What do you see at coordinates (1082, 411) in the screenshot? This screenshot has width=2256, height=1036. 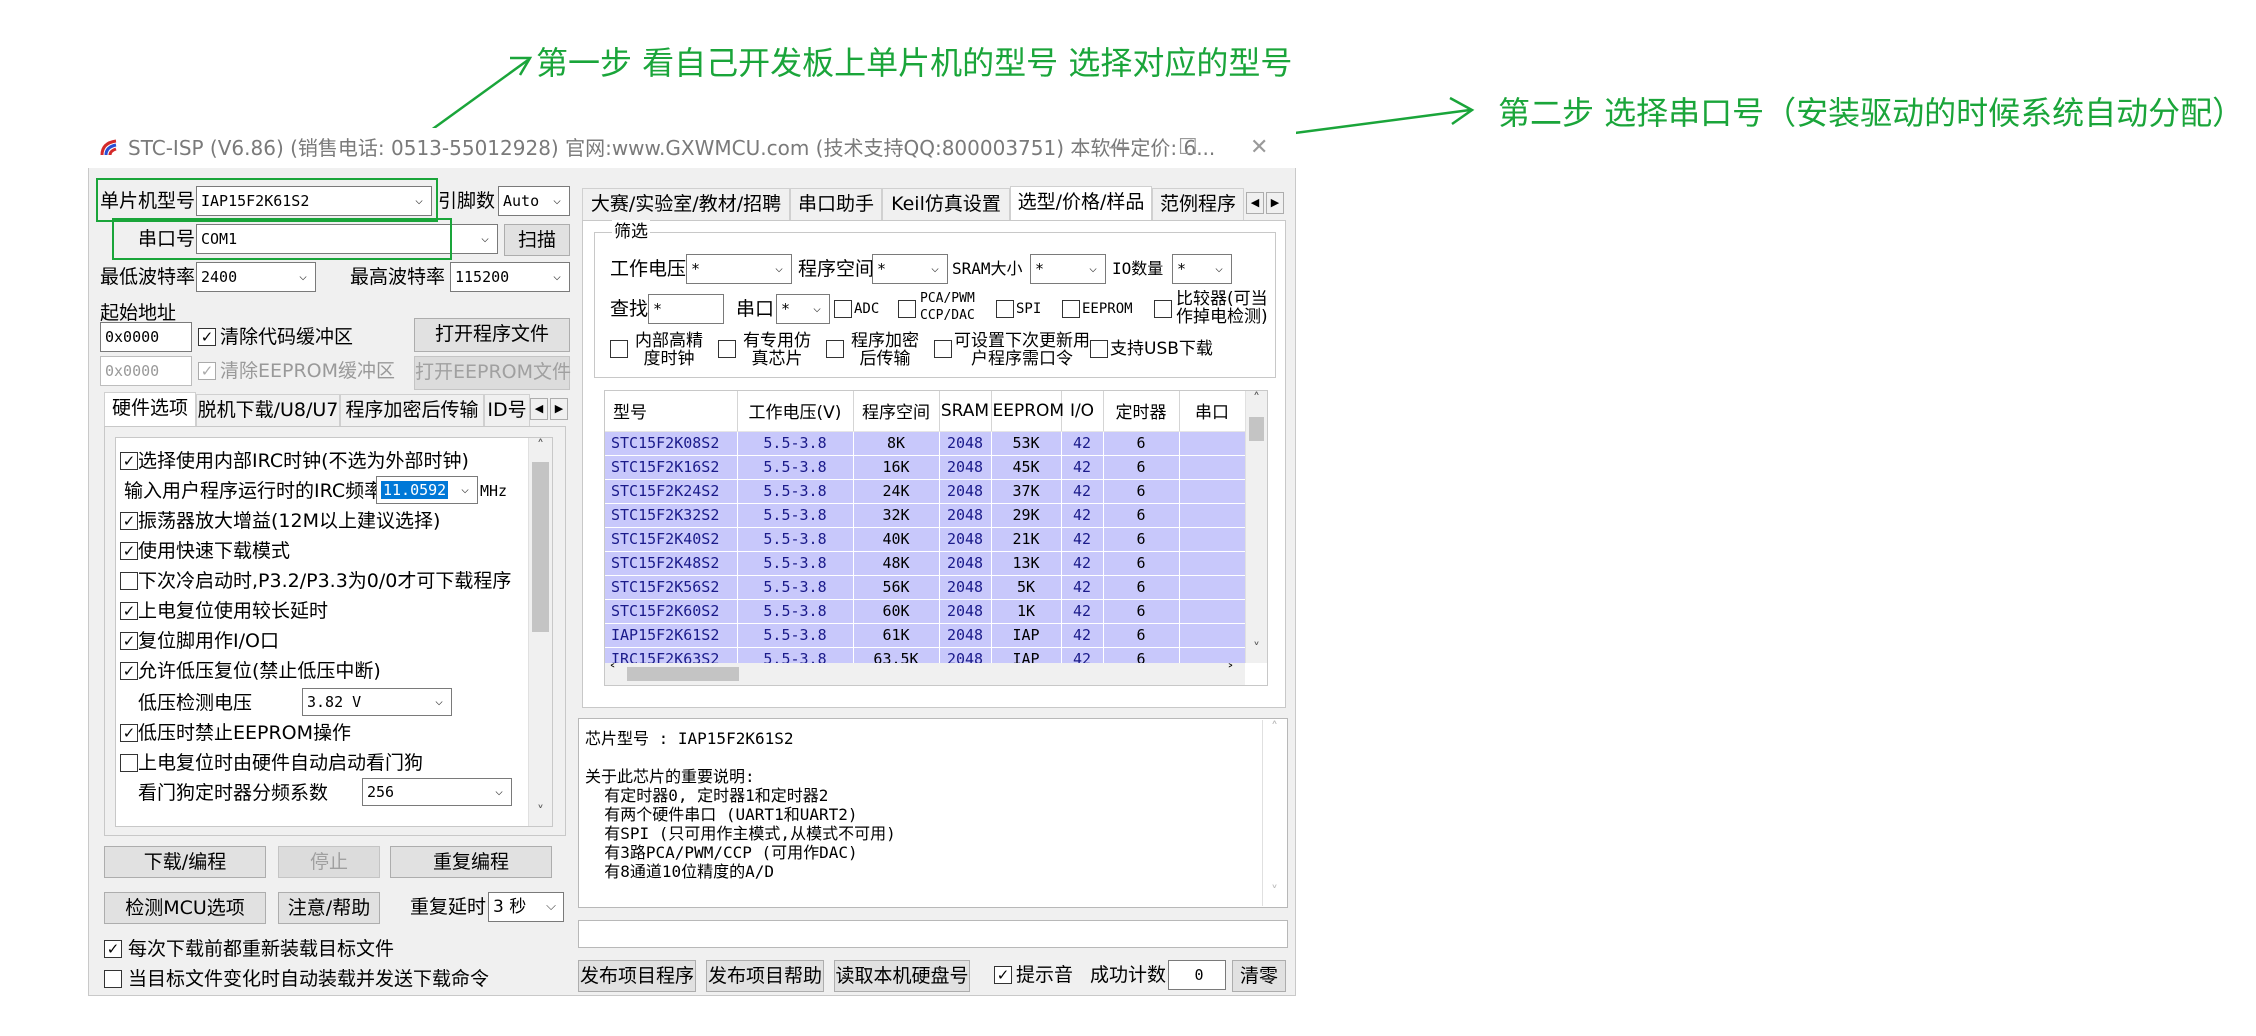 I see `chip-table-header-cell: I/O` at bounding box center [1082, 411].